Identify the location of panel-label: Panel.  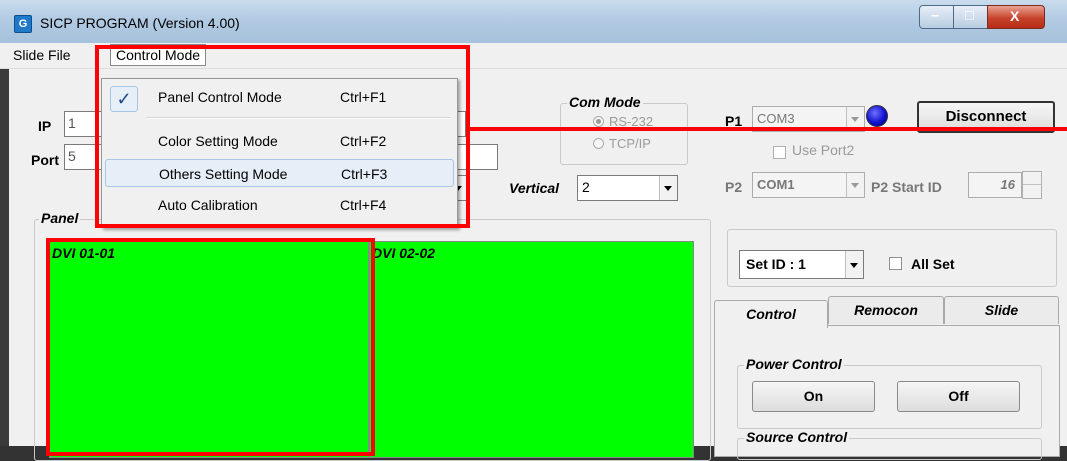
(60, 218).